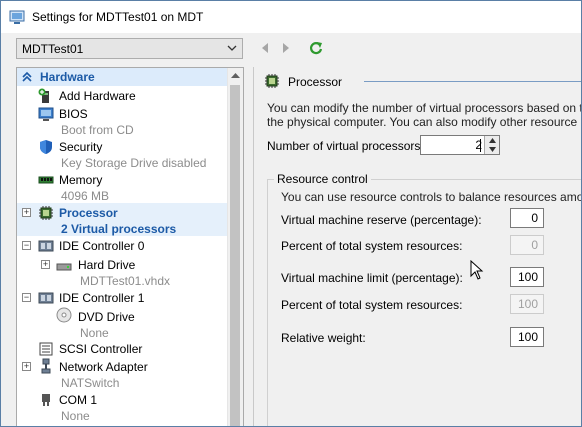 This screenshot has width=582, height=427. I want to click on vm-selector-dropdown: MDTTest01, so click(129, 48).